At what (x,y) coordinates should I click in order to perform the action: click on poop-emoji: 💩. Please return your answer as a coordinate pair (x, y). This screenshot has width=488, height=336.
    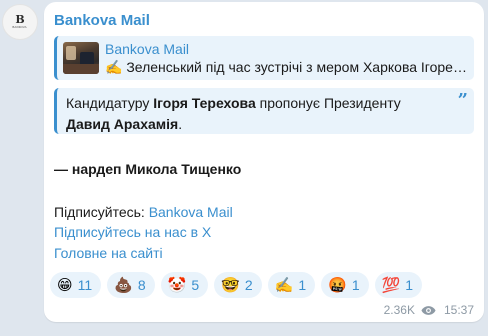
    Looking at the image, I should click on (123, 285).